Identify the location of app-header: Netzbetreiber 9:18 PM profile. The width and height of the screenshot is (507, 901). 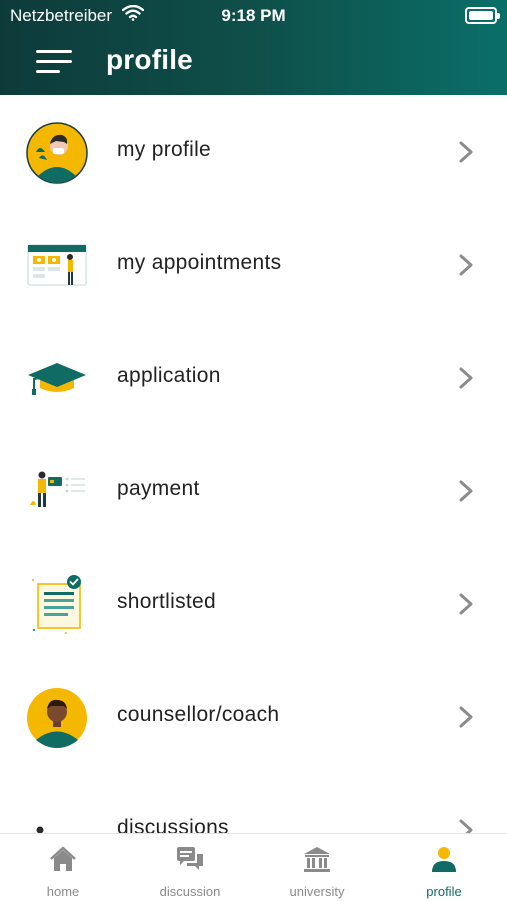
(253, 47).